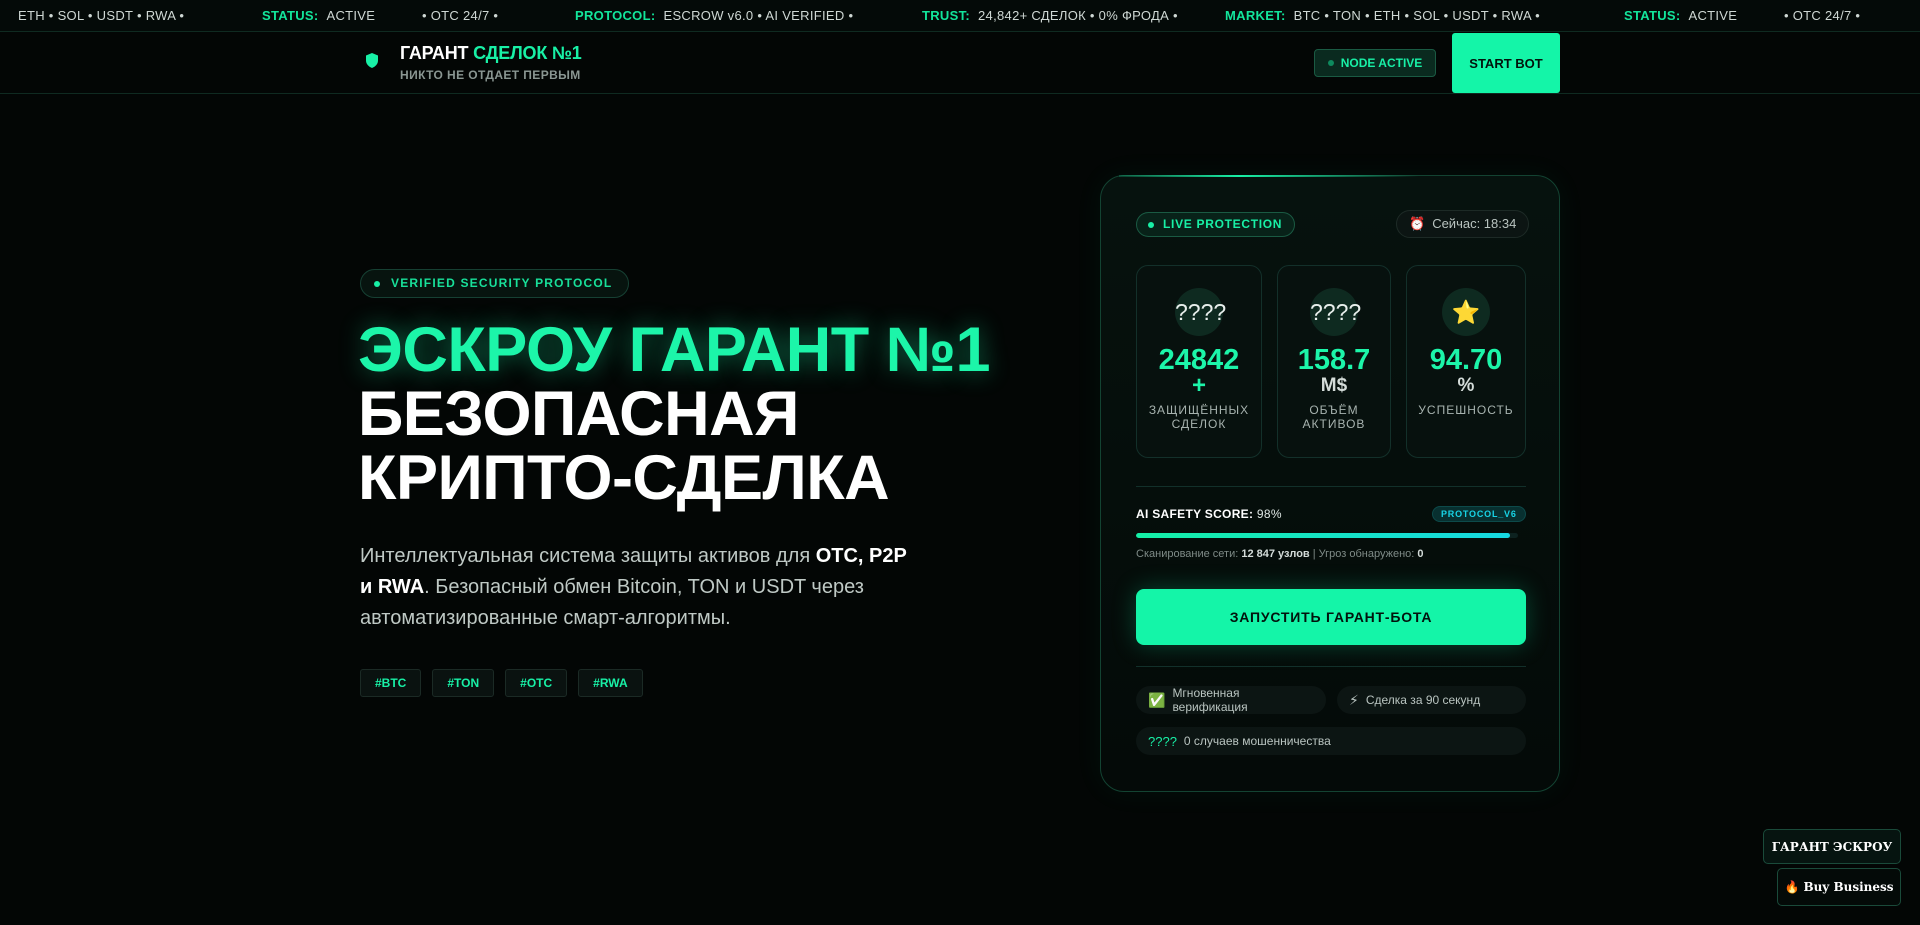 The height and width of the screenshot is (925, 1920). Describe the element at coordinates (1417, 223) in the screenshot. I see `alarm-clock-icon: ⏰` at that location.